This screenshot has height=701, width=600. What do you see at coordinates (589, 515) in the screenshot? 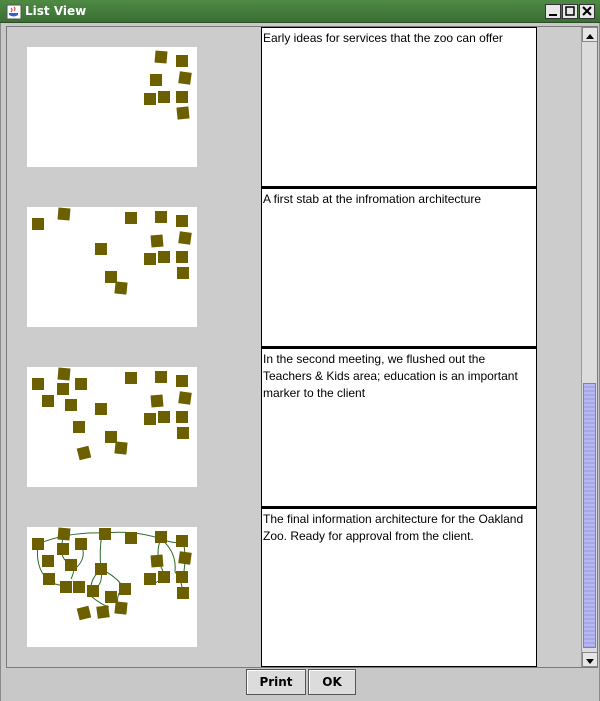
I see `scrollbar-thumb` at bounding box center [589, 515].